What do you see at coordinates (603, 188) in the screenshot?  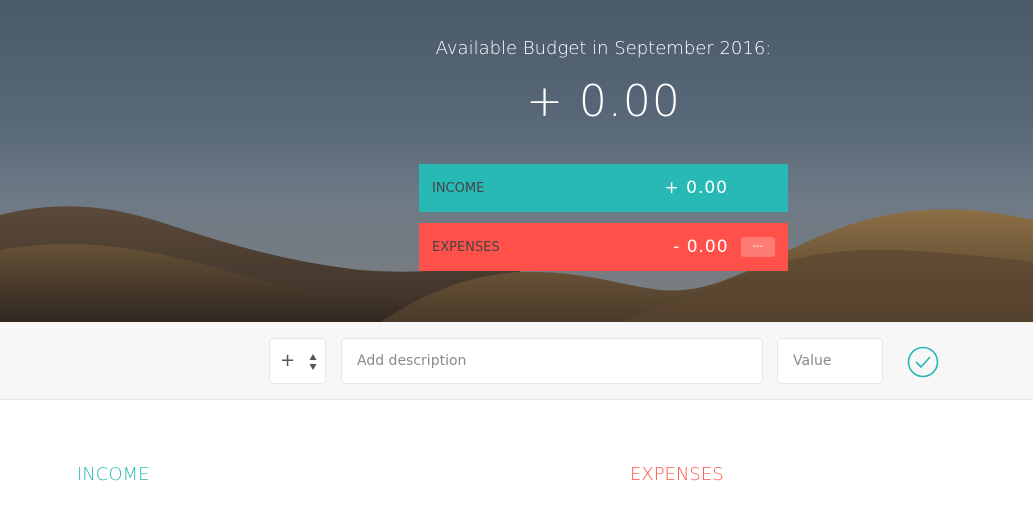 I see `budget-income-box: INCOME + 0.00` at bounding box center [603, 188].